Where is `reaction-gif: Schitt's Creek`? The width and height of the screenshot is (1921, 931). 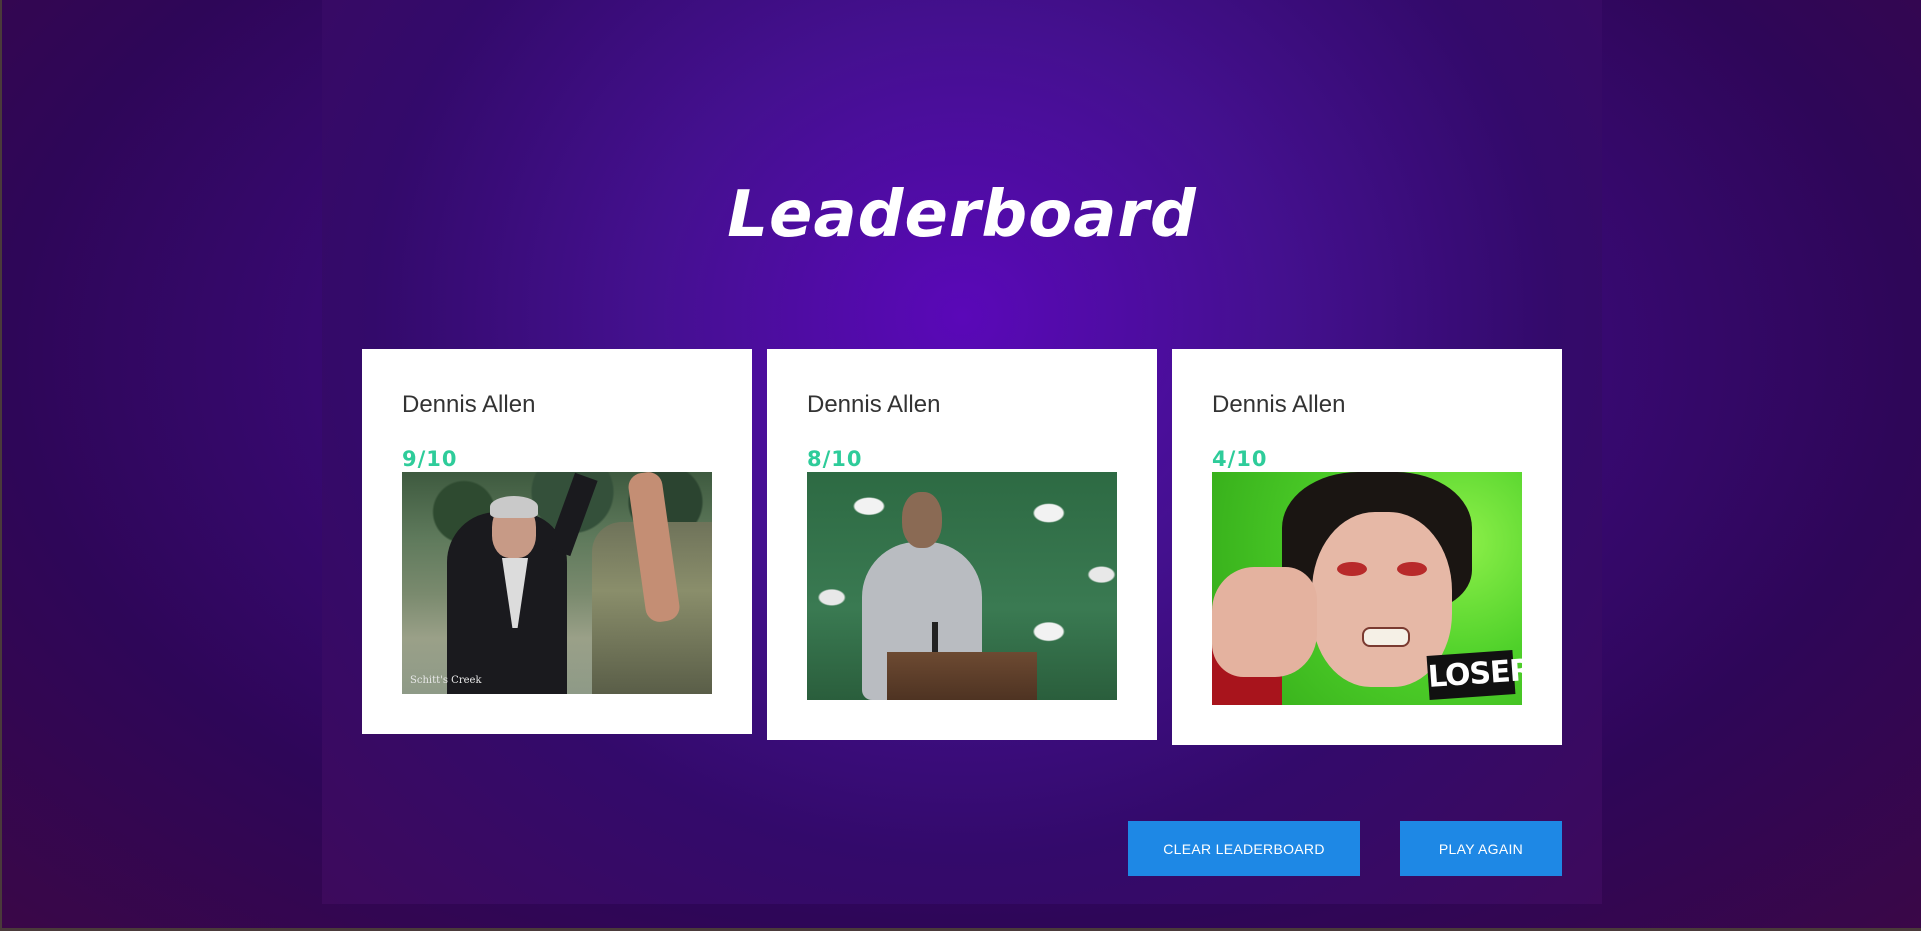 reaction-gif: Schitt's Creek is located at coordinates (557, 583).